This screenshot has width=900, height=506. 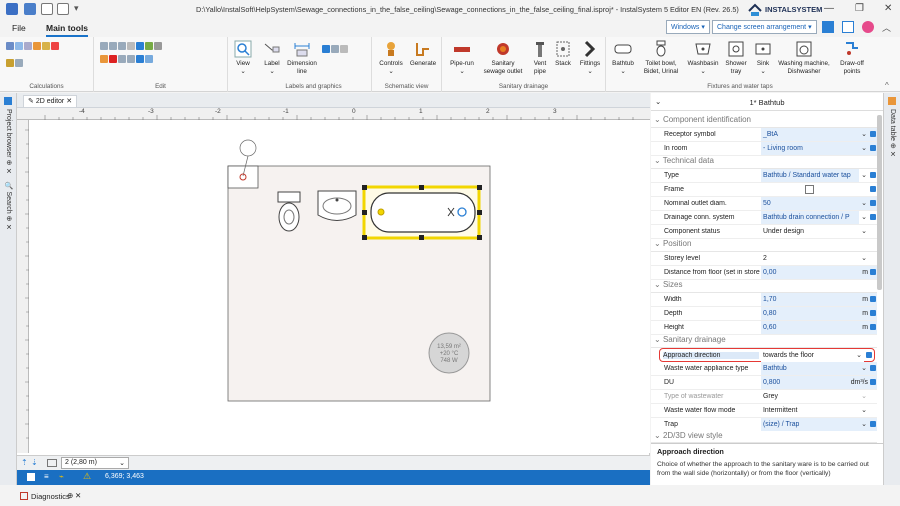 I want to click on prop-value: 50, so click(x=819, y=203).